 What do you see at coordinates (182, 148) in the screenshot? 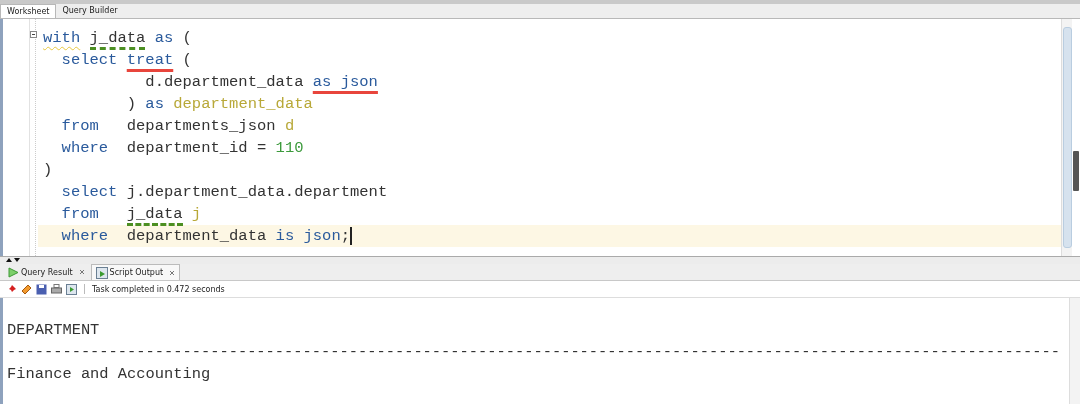
I see `code-line: where department_id = 110` at bounding box center [182, 148].